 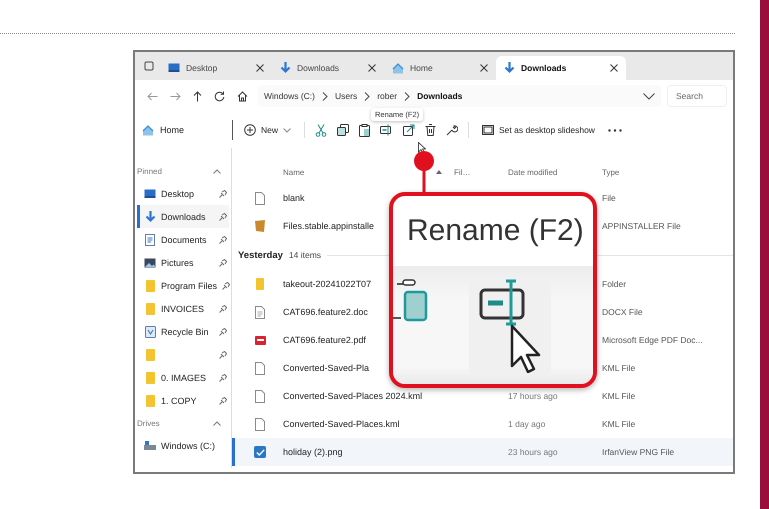 What do you see at coordinates (482, 452) in the screenshot?
I see `file-row: holiday (2).png 23 hours ago IrfanView PNG File` at bounding box center [482, 452].